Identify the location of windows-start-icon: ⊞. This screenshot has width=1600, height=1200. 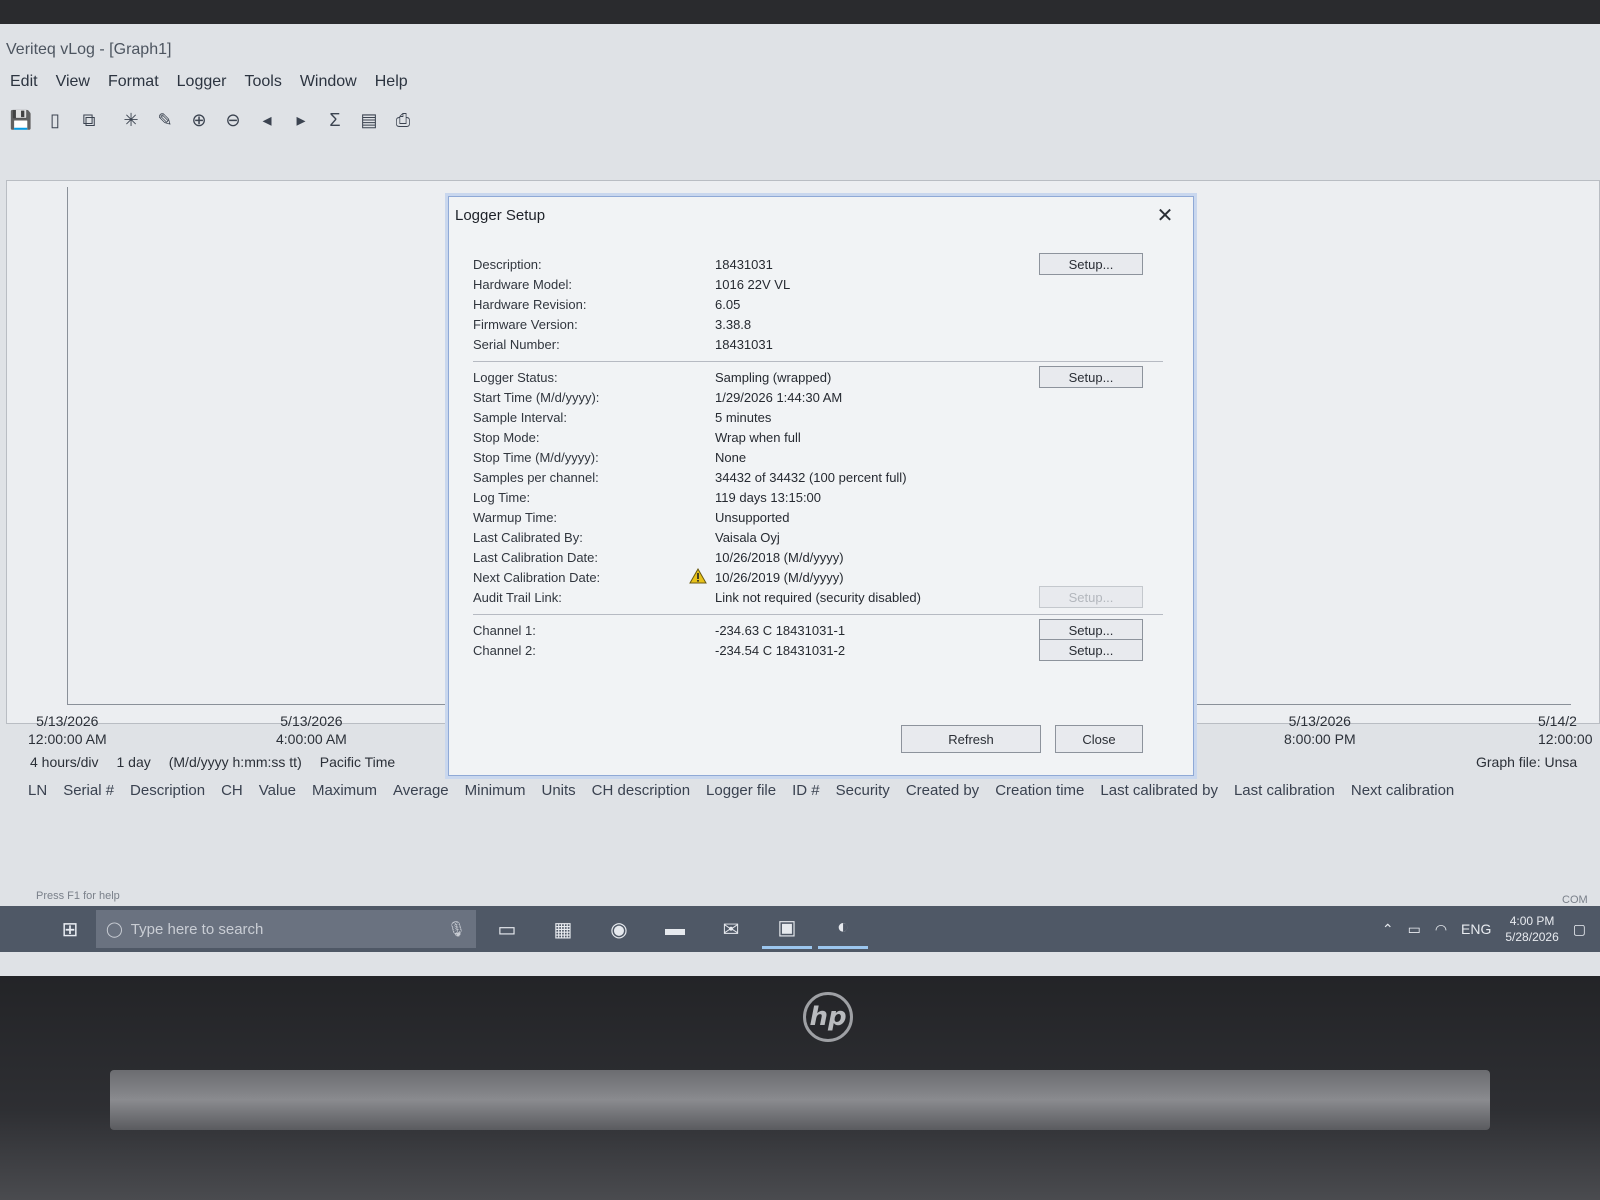
(70, 929).